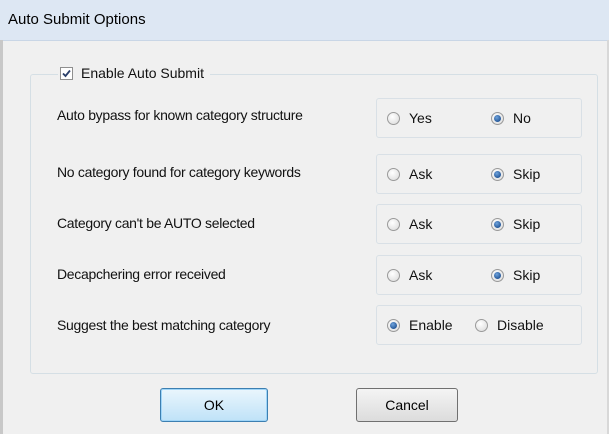 This screenshot has width=609, height=434. Describe the element at coordinates (520, 325) in the screenshot. I see `radio-label-disable: Disable` at that location.